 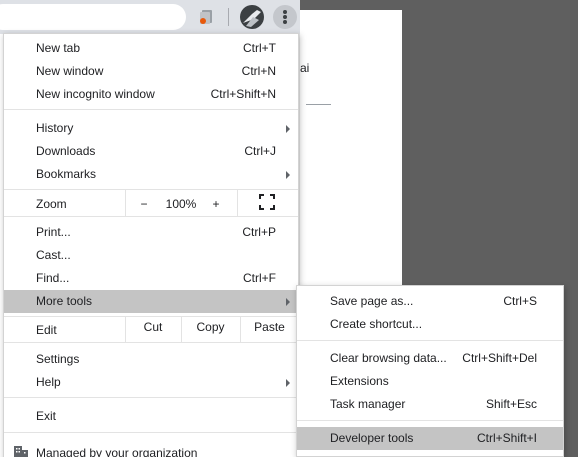 What do you see at coordinates (181, 204) in the screenshot?
I see `zoom-level: 100%` at bounding box center [181, 204].